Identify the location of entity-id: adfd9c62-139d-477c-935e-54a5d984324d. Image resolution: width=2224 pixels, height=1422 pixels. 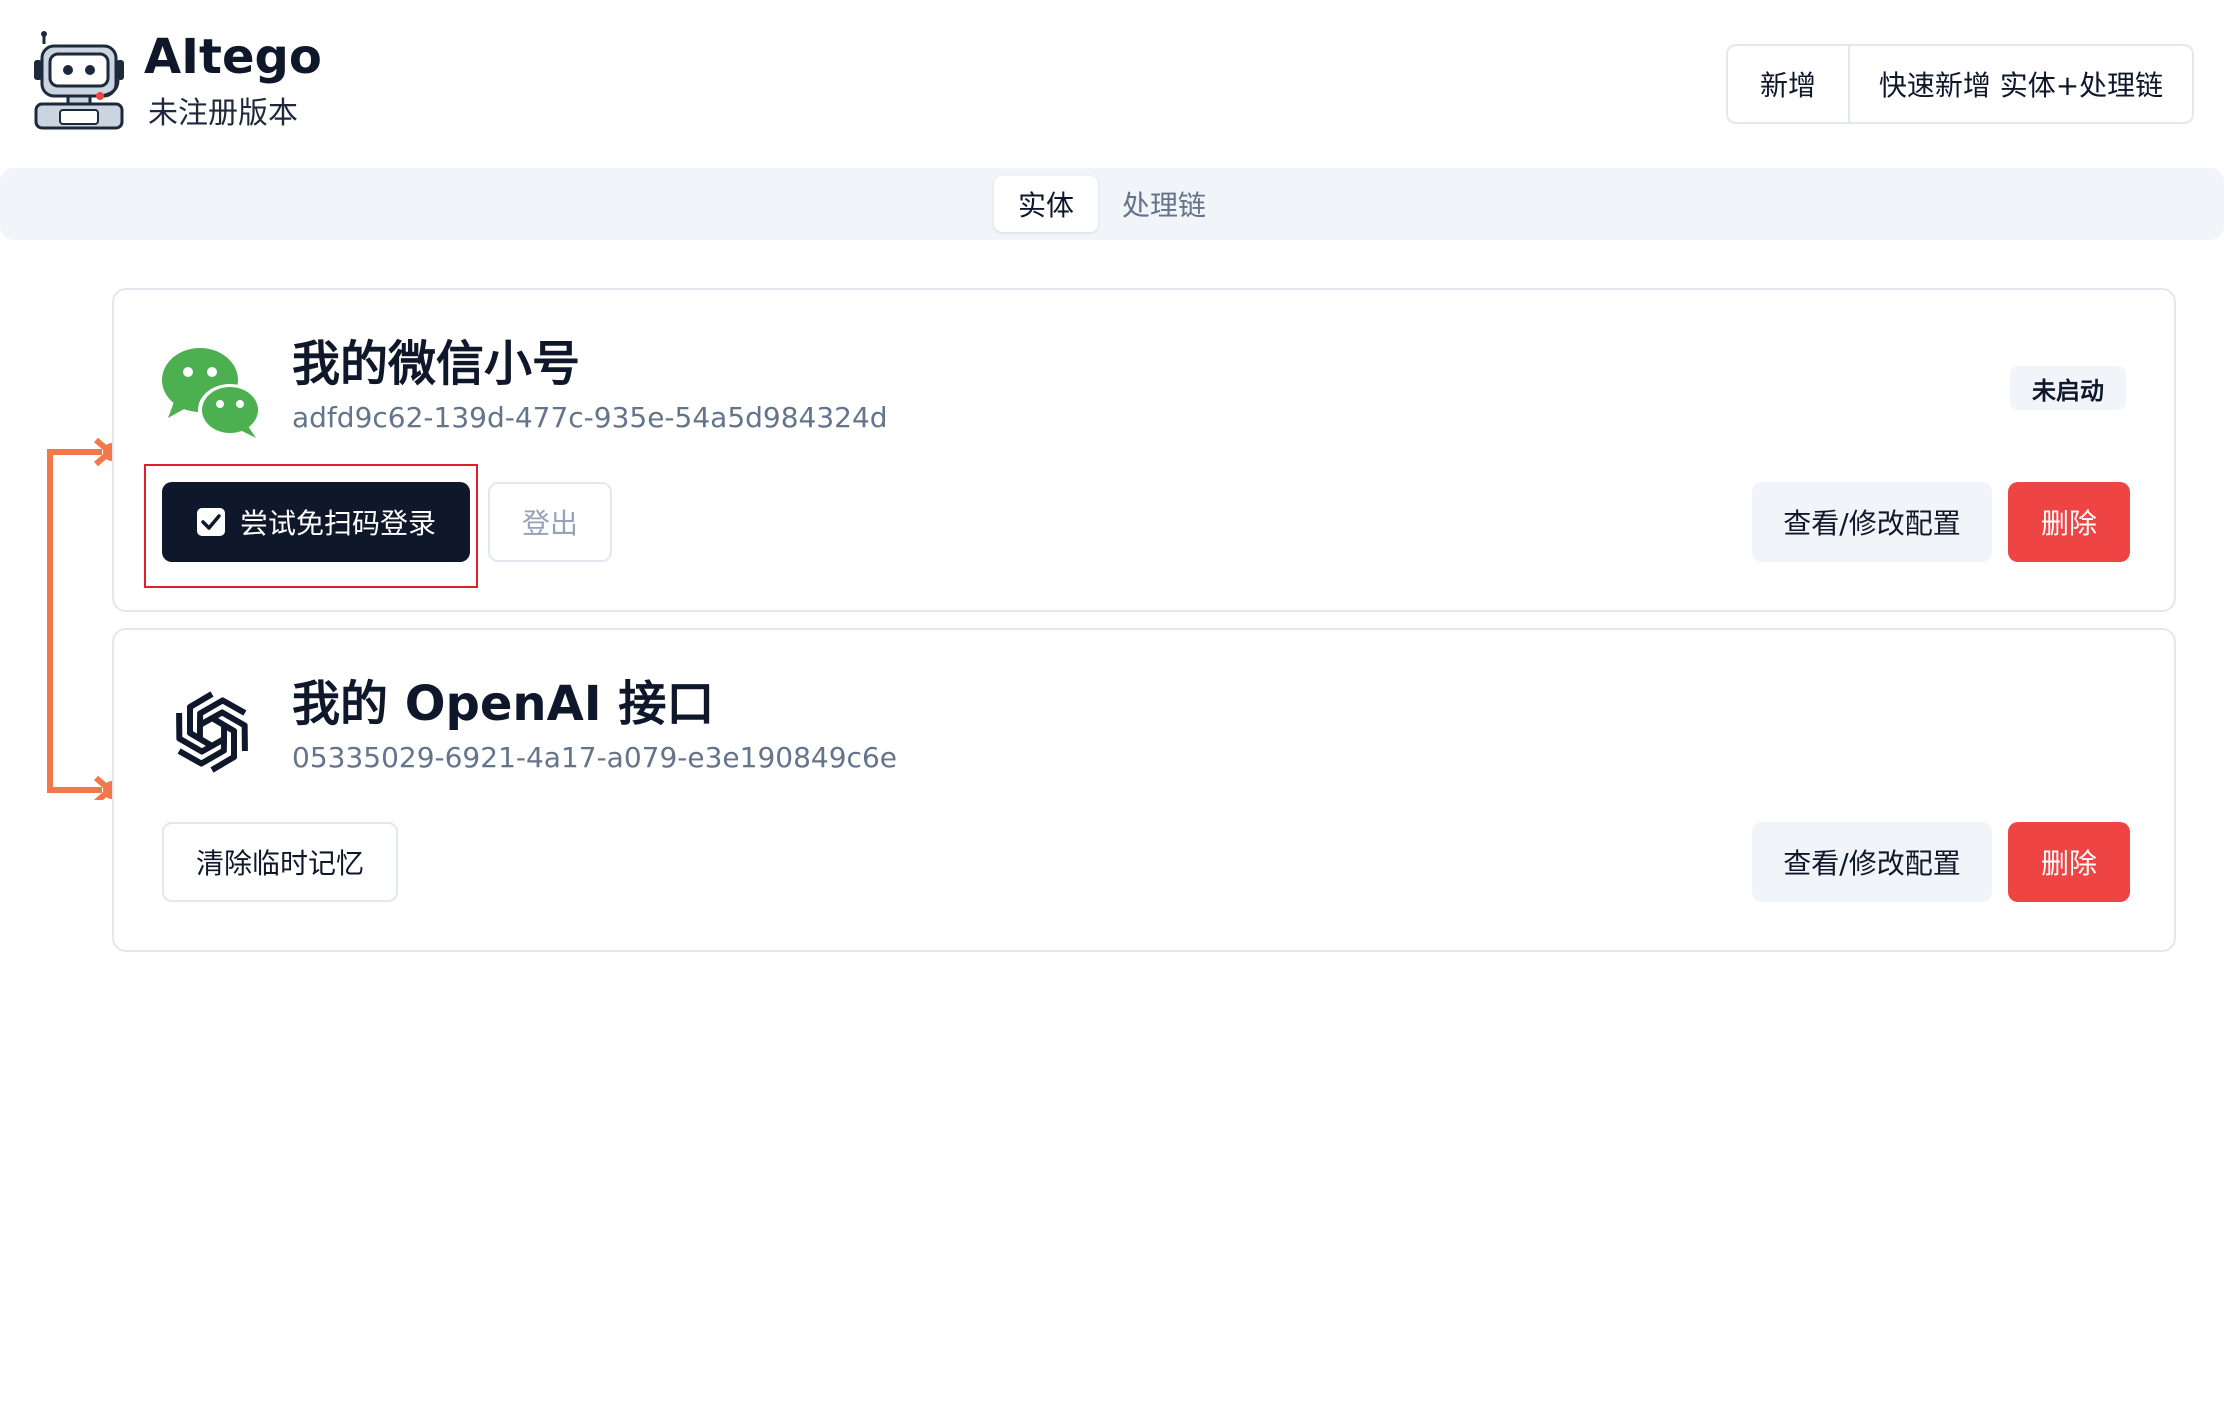
(590, 417).